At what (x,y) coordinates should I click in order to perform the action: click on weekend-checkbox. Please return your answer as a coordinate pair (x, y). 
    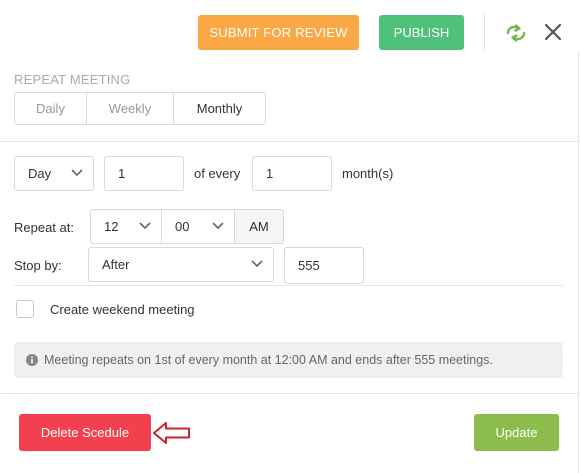
    Looking at the image, I should click on (25, 309).